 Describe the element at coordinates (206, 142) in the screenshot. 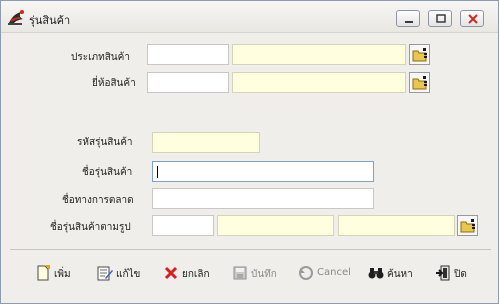

I see `model-code-field` at that location.